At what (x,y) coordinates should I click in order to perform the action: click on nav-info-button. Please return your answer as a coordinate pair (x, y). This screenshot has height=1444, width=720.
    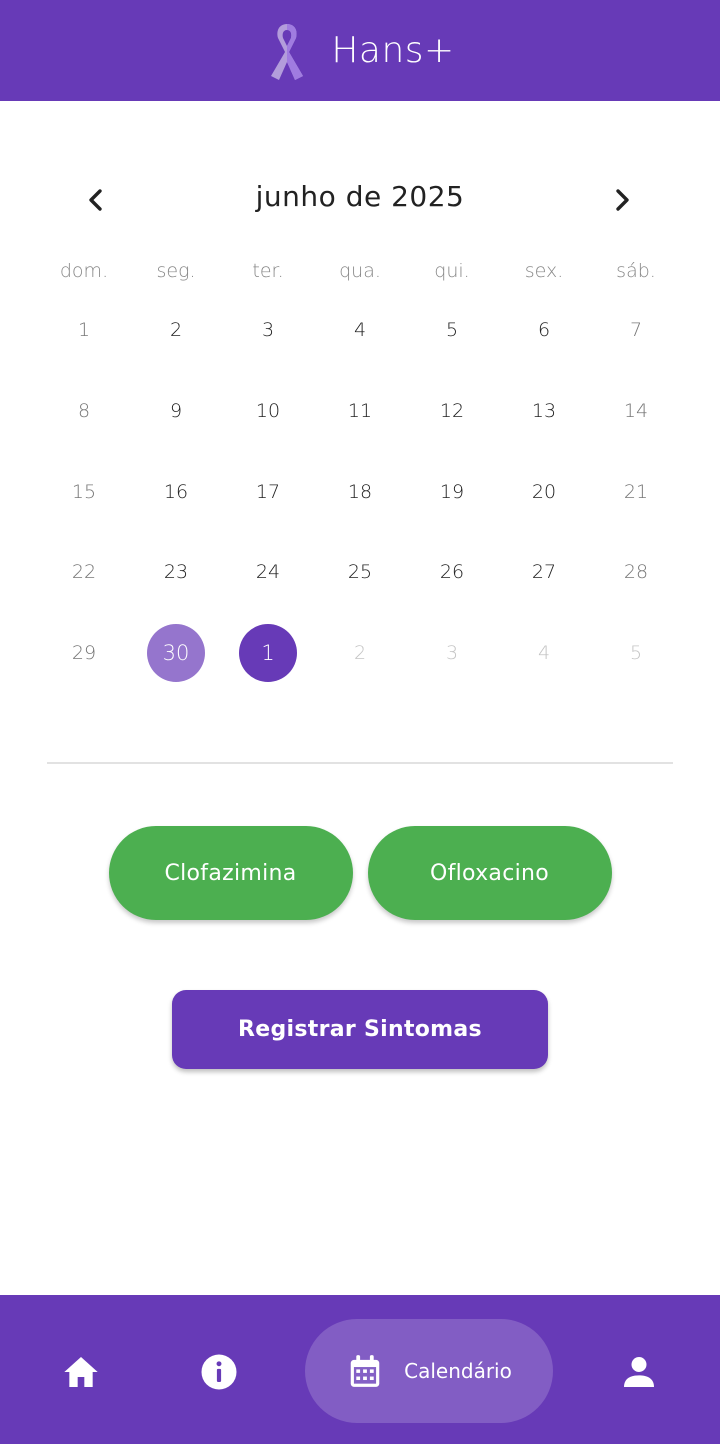
    Looking at the image, I should click on (219, 1372).